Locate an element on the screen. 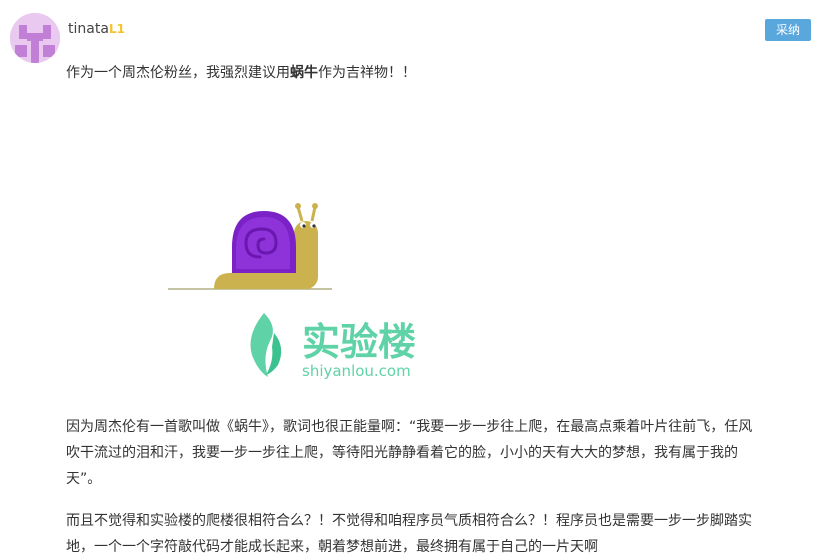  snail-icon is located at coordinates (266, 246).